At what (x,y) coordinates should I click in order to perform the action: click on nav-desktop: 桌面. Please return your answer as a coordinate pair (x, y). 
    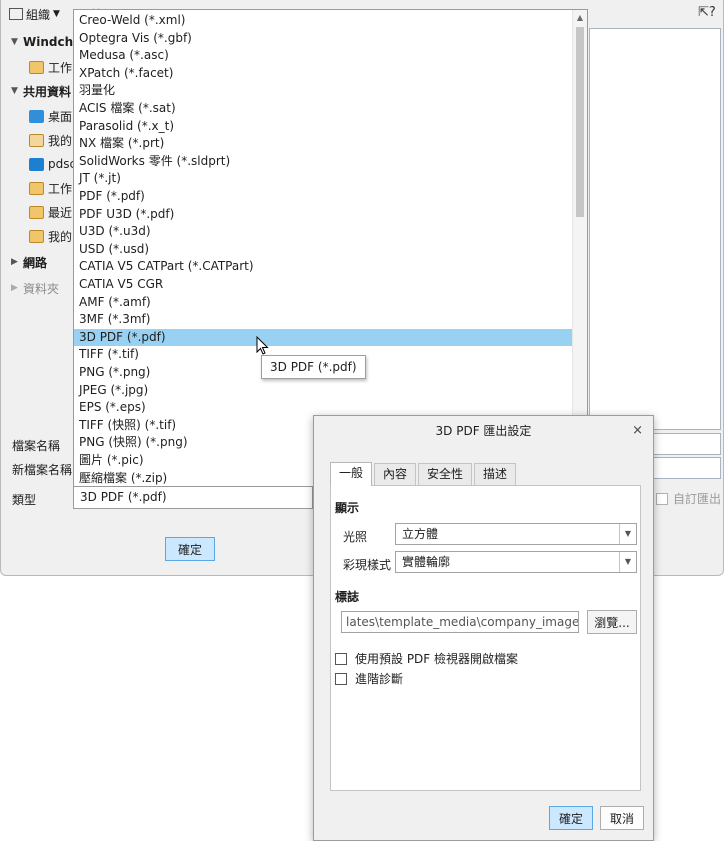
    Looking at the image, I should click on (50, 116).